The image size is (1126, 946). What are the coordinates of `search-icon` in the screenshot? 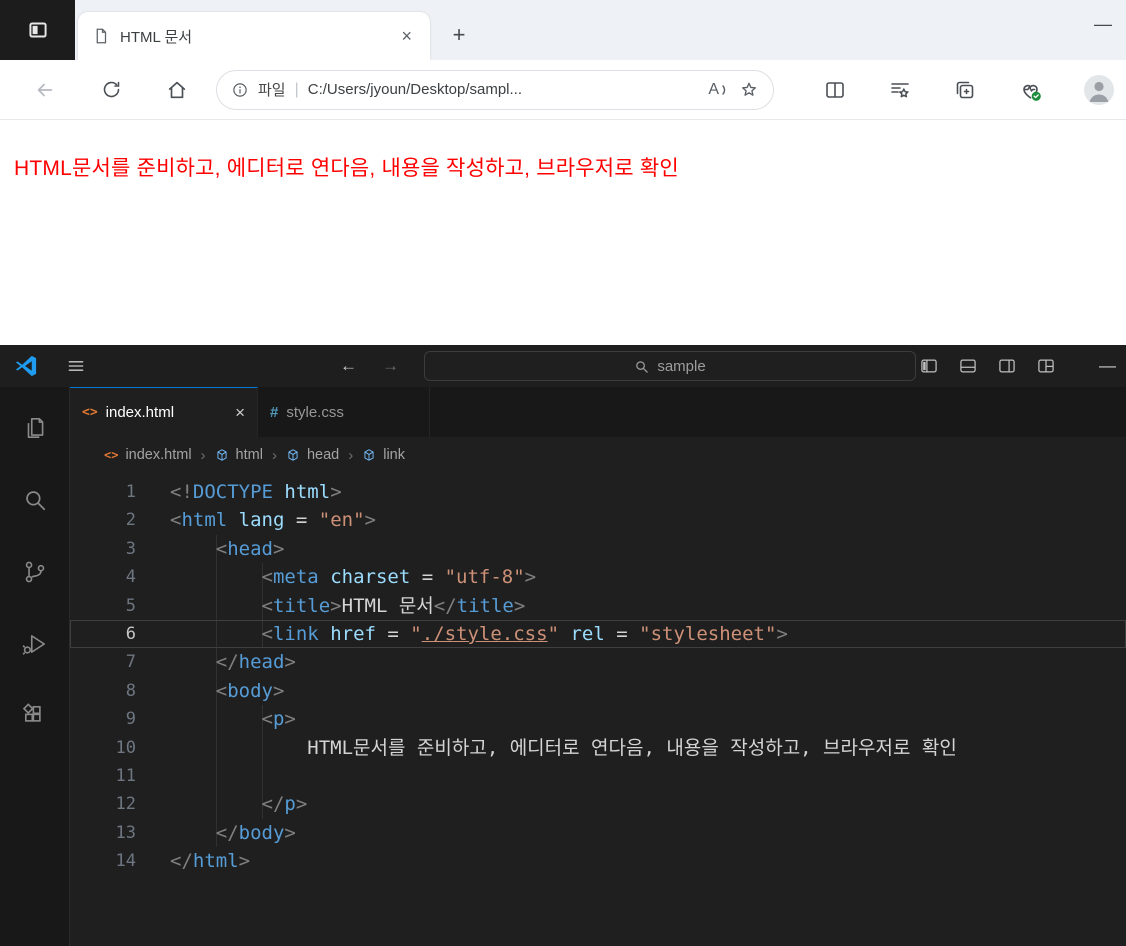 It's located at (642, 366).